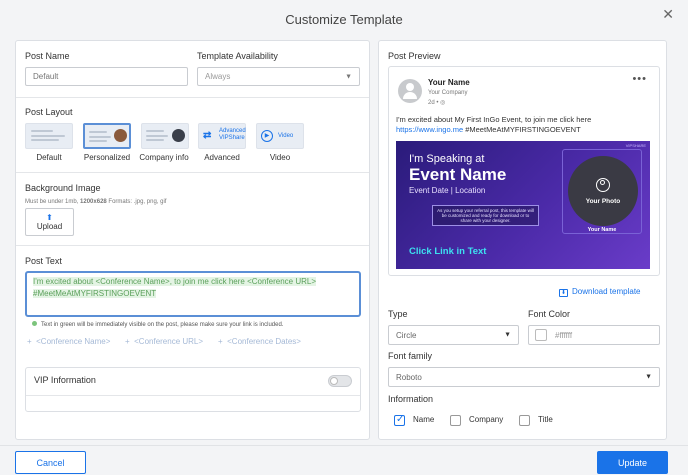  What do you see at coordinates (340, 381) in the screenshot?
I see `vip-information-toggle` at bounding box center [340, 381].